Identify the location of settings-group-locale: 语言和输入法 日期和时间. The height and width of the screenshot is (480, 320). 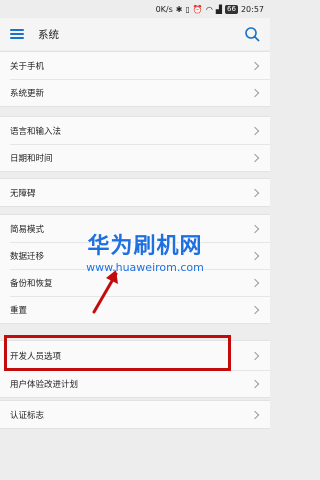
(135, 144).